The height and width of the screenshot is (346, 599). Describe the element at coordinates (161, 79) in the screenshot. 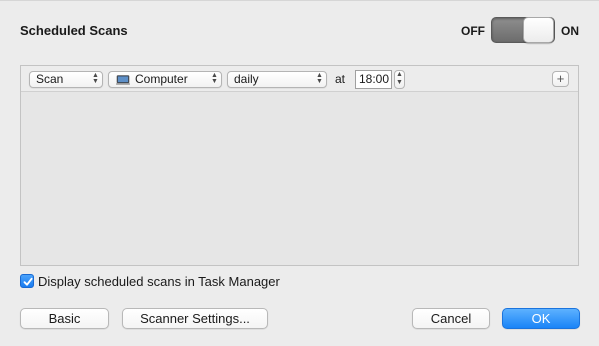

I see `scan-target-value: Computer` at that location.